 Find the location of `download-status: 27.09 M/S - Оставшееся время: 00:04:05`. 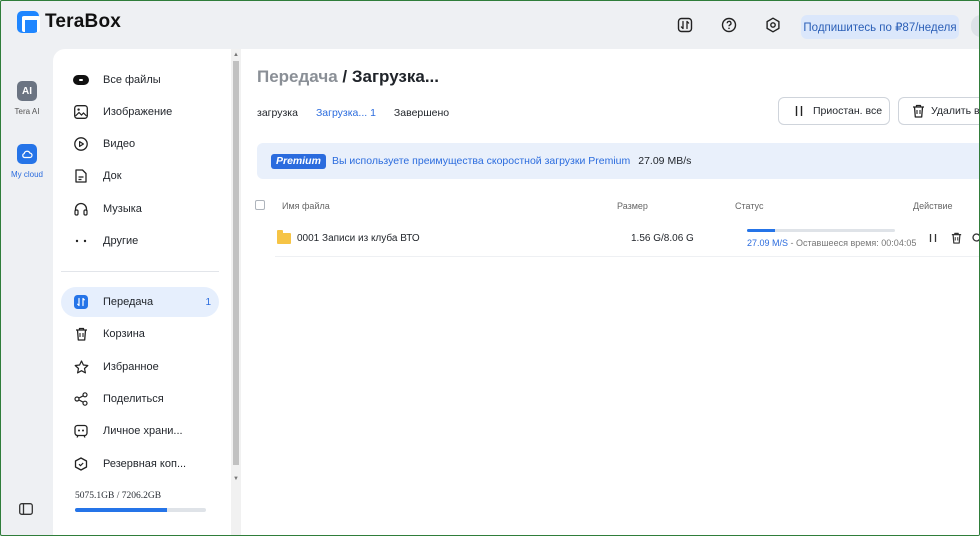

download-status: 27.09 M/S - Оставшееся время: 00:04:05 is located at coordinates (831, 243).